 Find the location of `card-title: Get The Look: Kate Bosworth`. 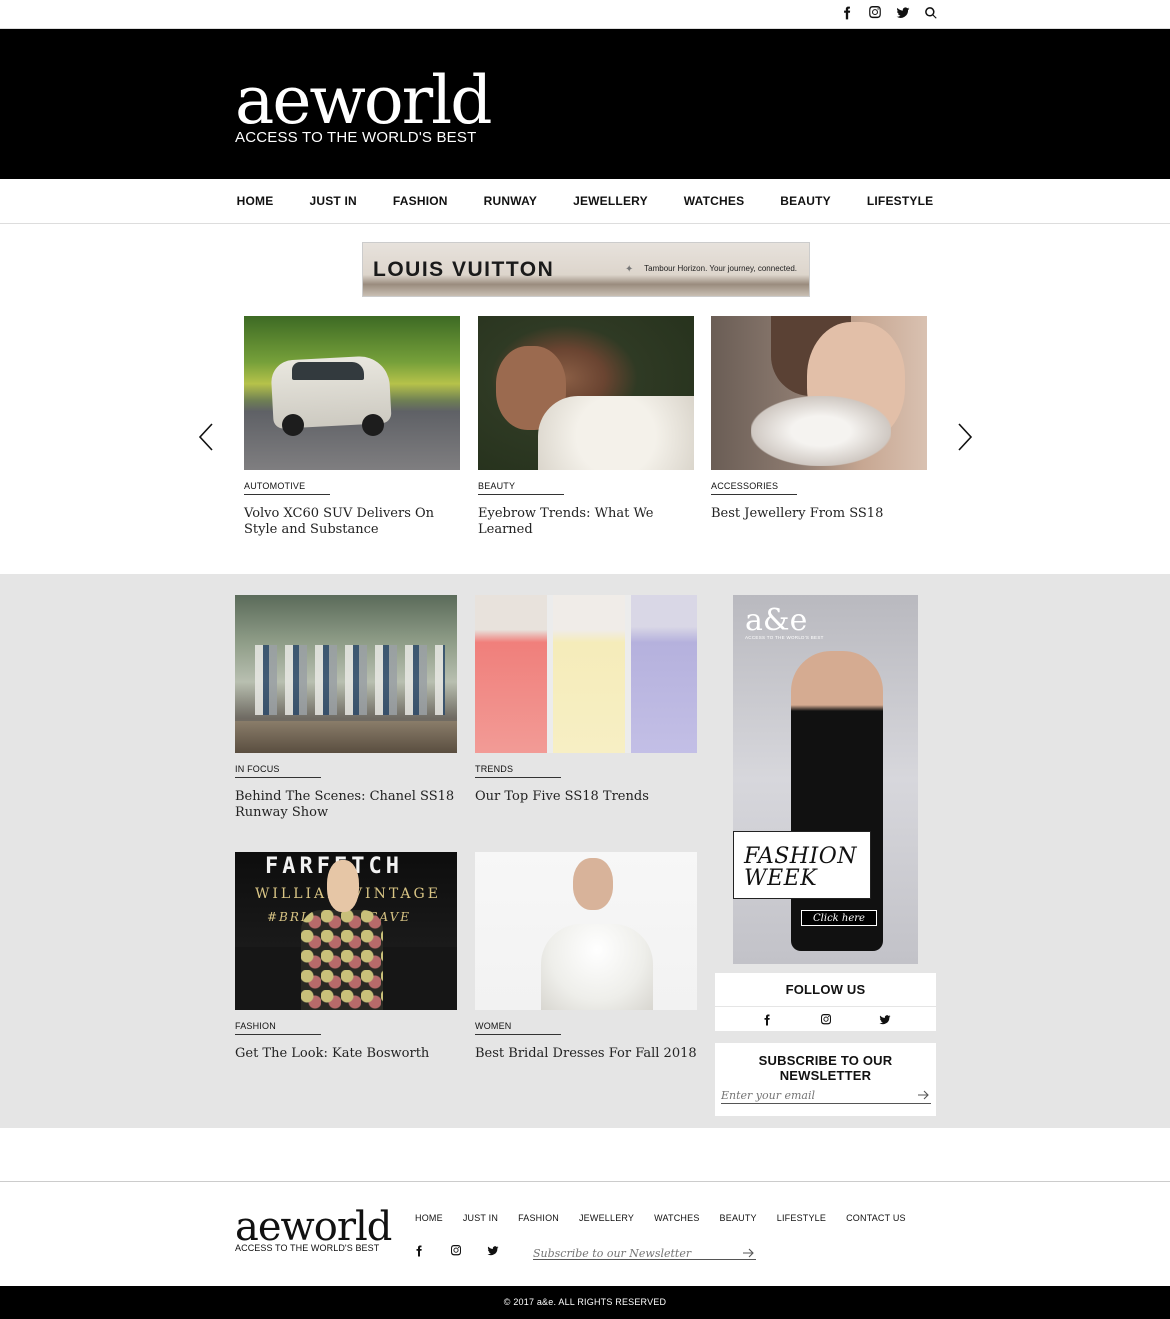

card-title: Get The Look: Kate Bosworth is located at coordinates (346, 1054).